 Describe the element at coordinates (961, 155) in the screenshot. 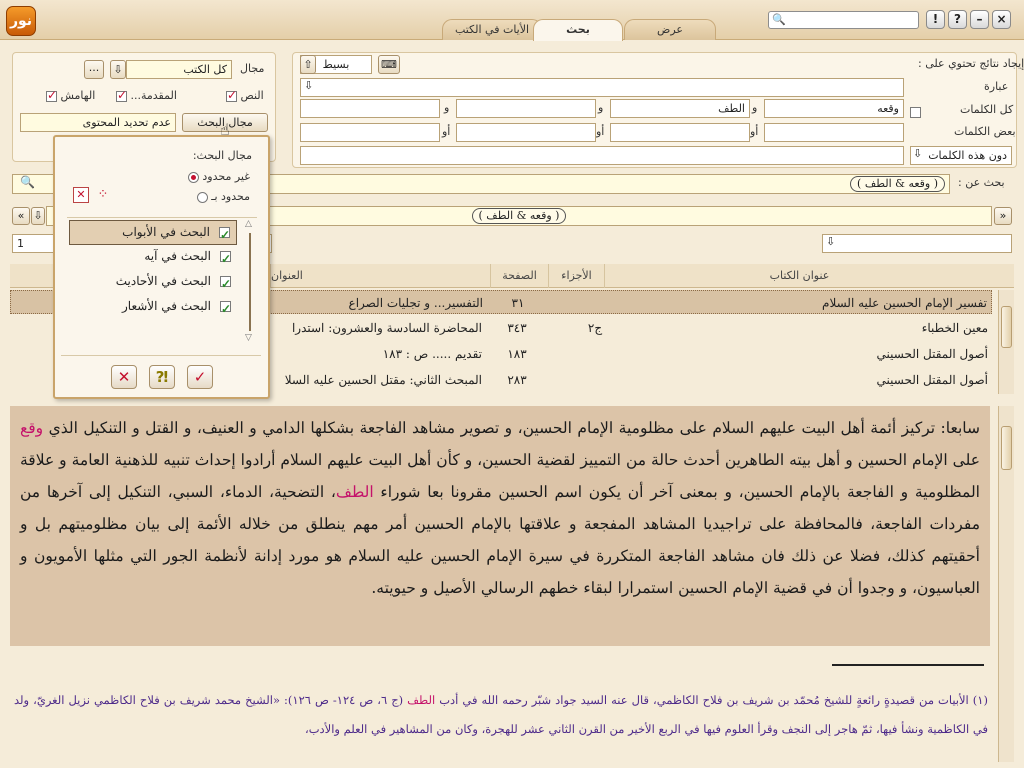

I see `without-select: دون هذه الكلمات` at that location.